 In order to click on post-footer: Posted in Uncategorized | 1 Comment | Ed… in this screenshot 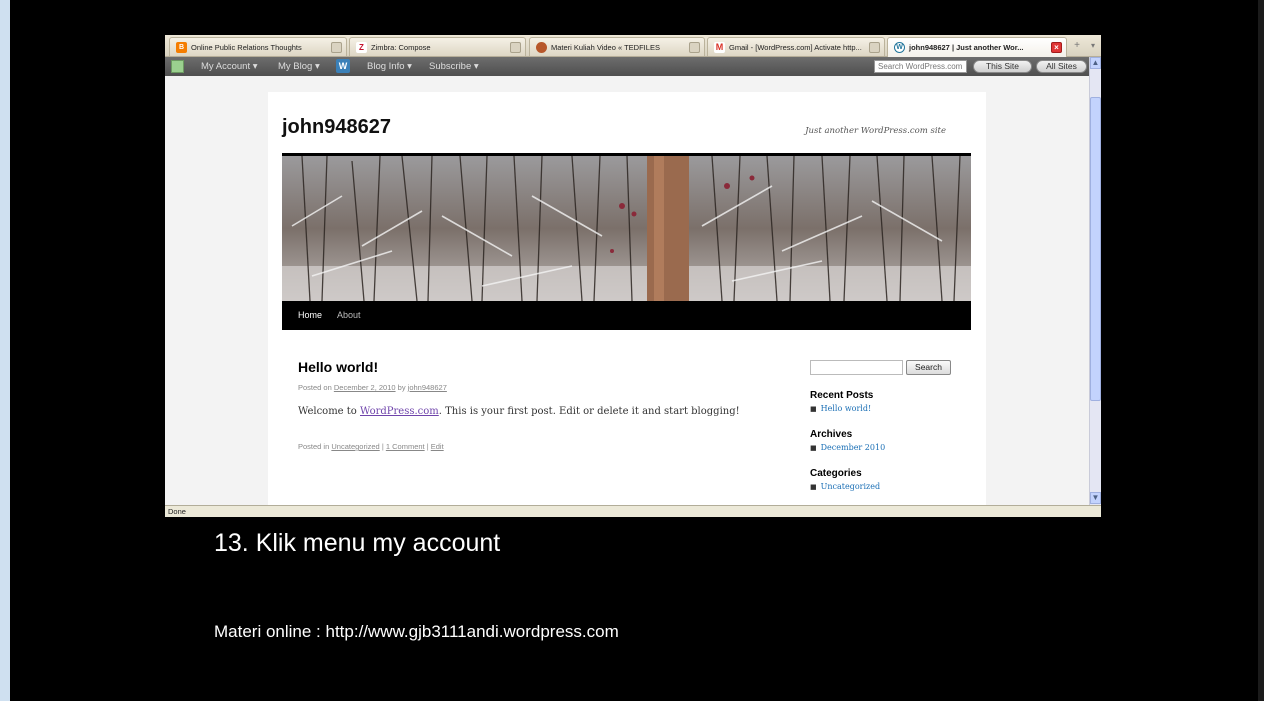, I will do `click(371, 446)`.